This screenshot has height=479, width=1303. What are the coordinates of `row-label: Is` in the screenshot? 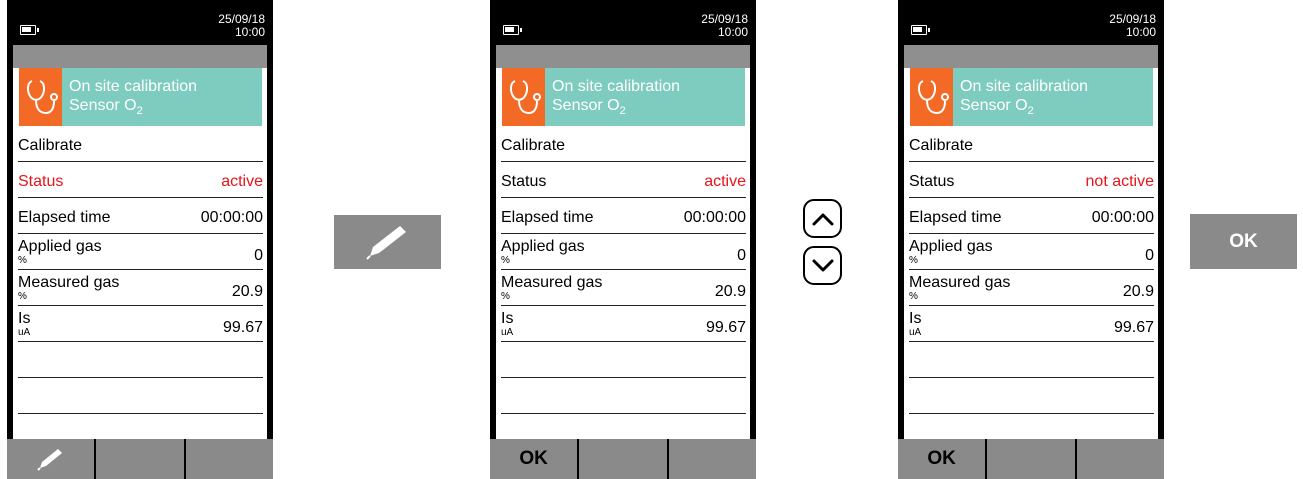 It's located at (915, 318).